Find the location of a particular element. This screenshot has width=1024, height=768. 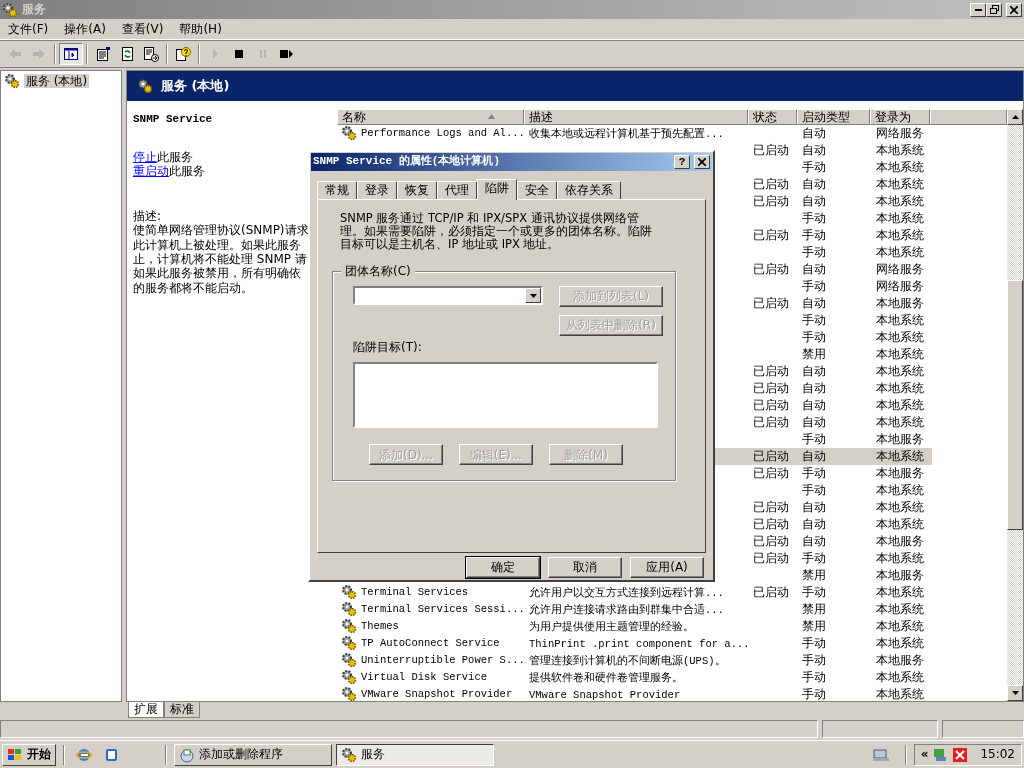

scrollbar is located at coordinates (1015, 404).